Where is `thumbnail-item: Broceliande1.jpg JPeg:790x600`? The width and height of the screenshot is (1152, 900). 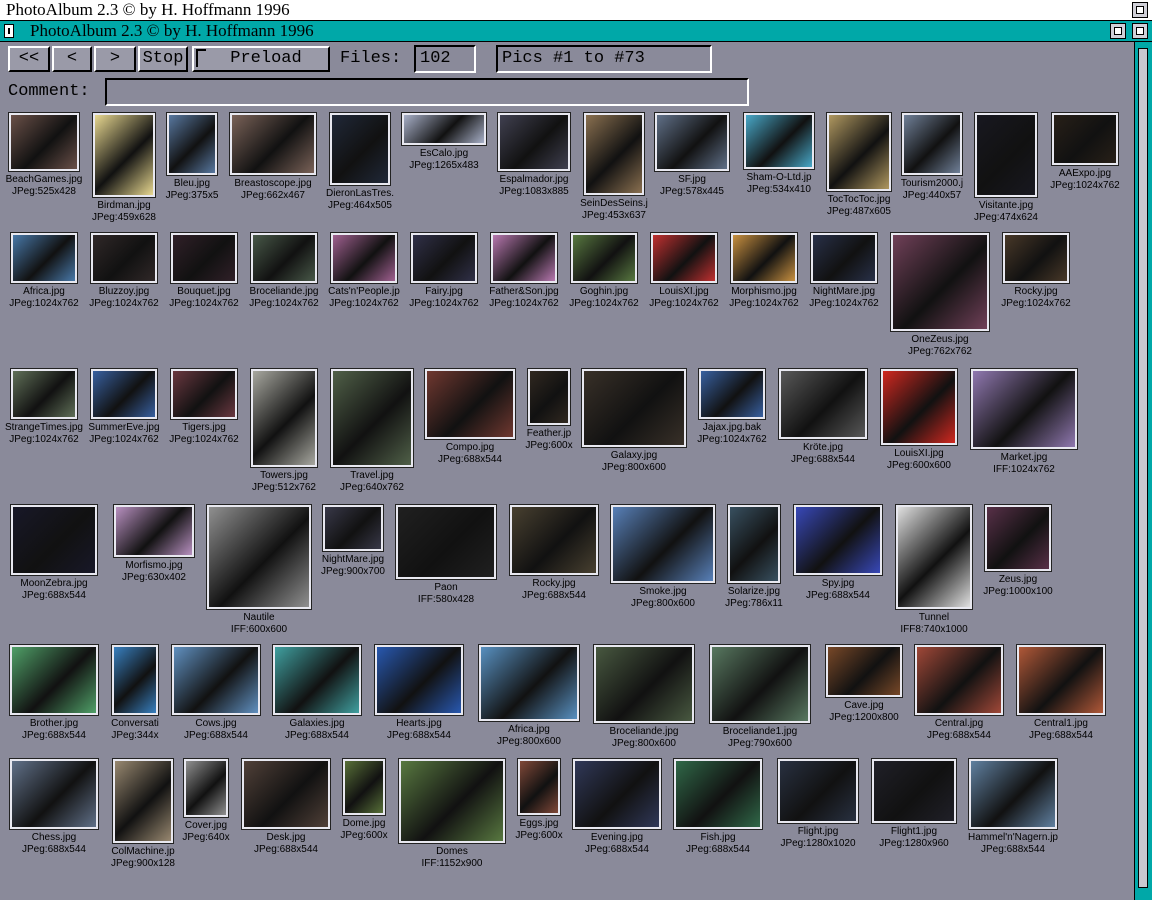
thumbnail-item: Broceliande1.jpg JPeg:790x600 is located at coordinates (760, 697).